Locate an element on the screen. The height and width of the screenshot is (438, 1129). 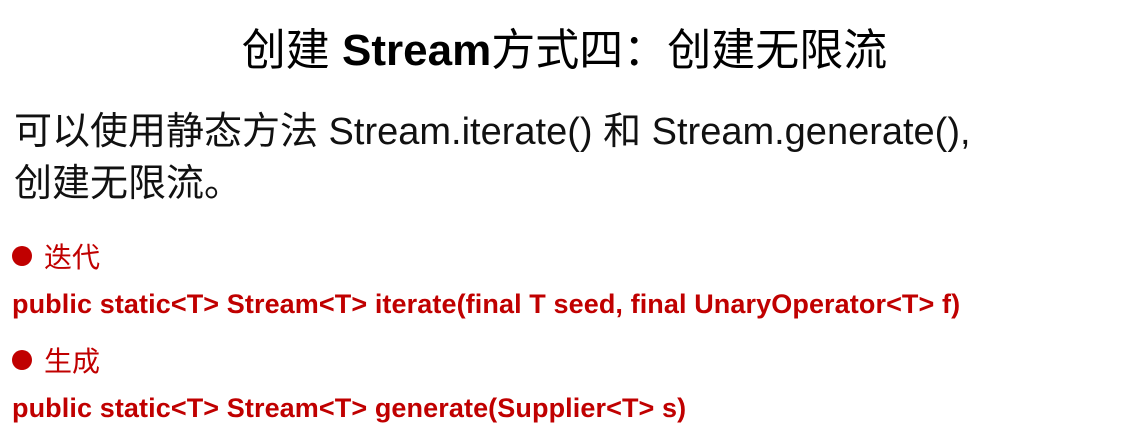
slide-title: 创建 Stream方式四：创建无限流 is located at coordinates (564, 46).